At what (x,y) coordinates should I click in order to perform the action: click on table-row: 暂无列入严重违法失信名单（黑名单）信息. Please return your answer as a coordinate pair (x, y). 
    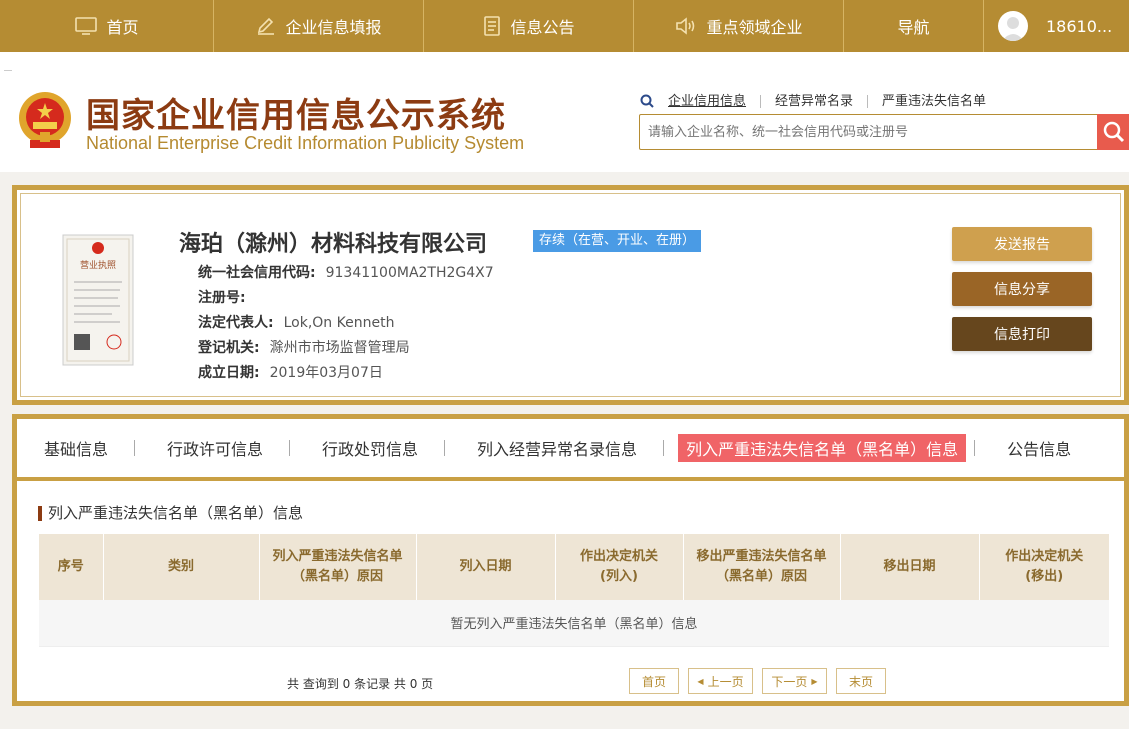
    Looking at the image, I should click on (574, 623).